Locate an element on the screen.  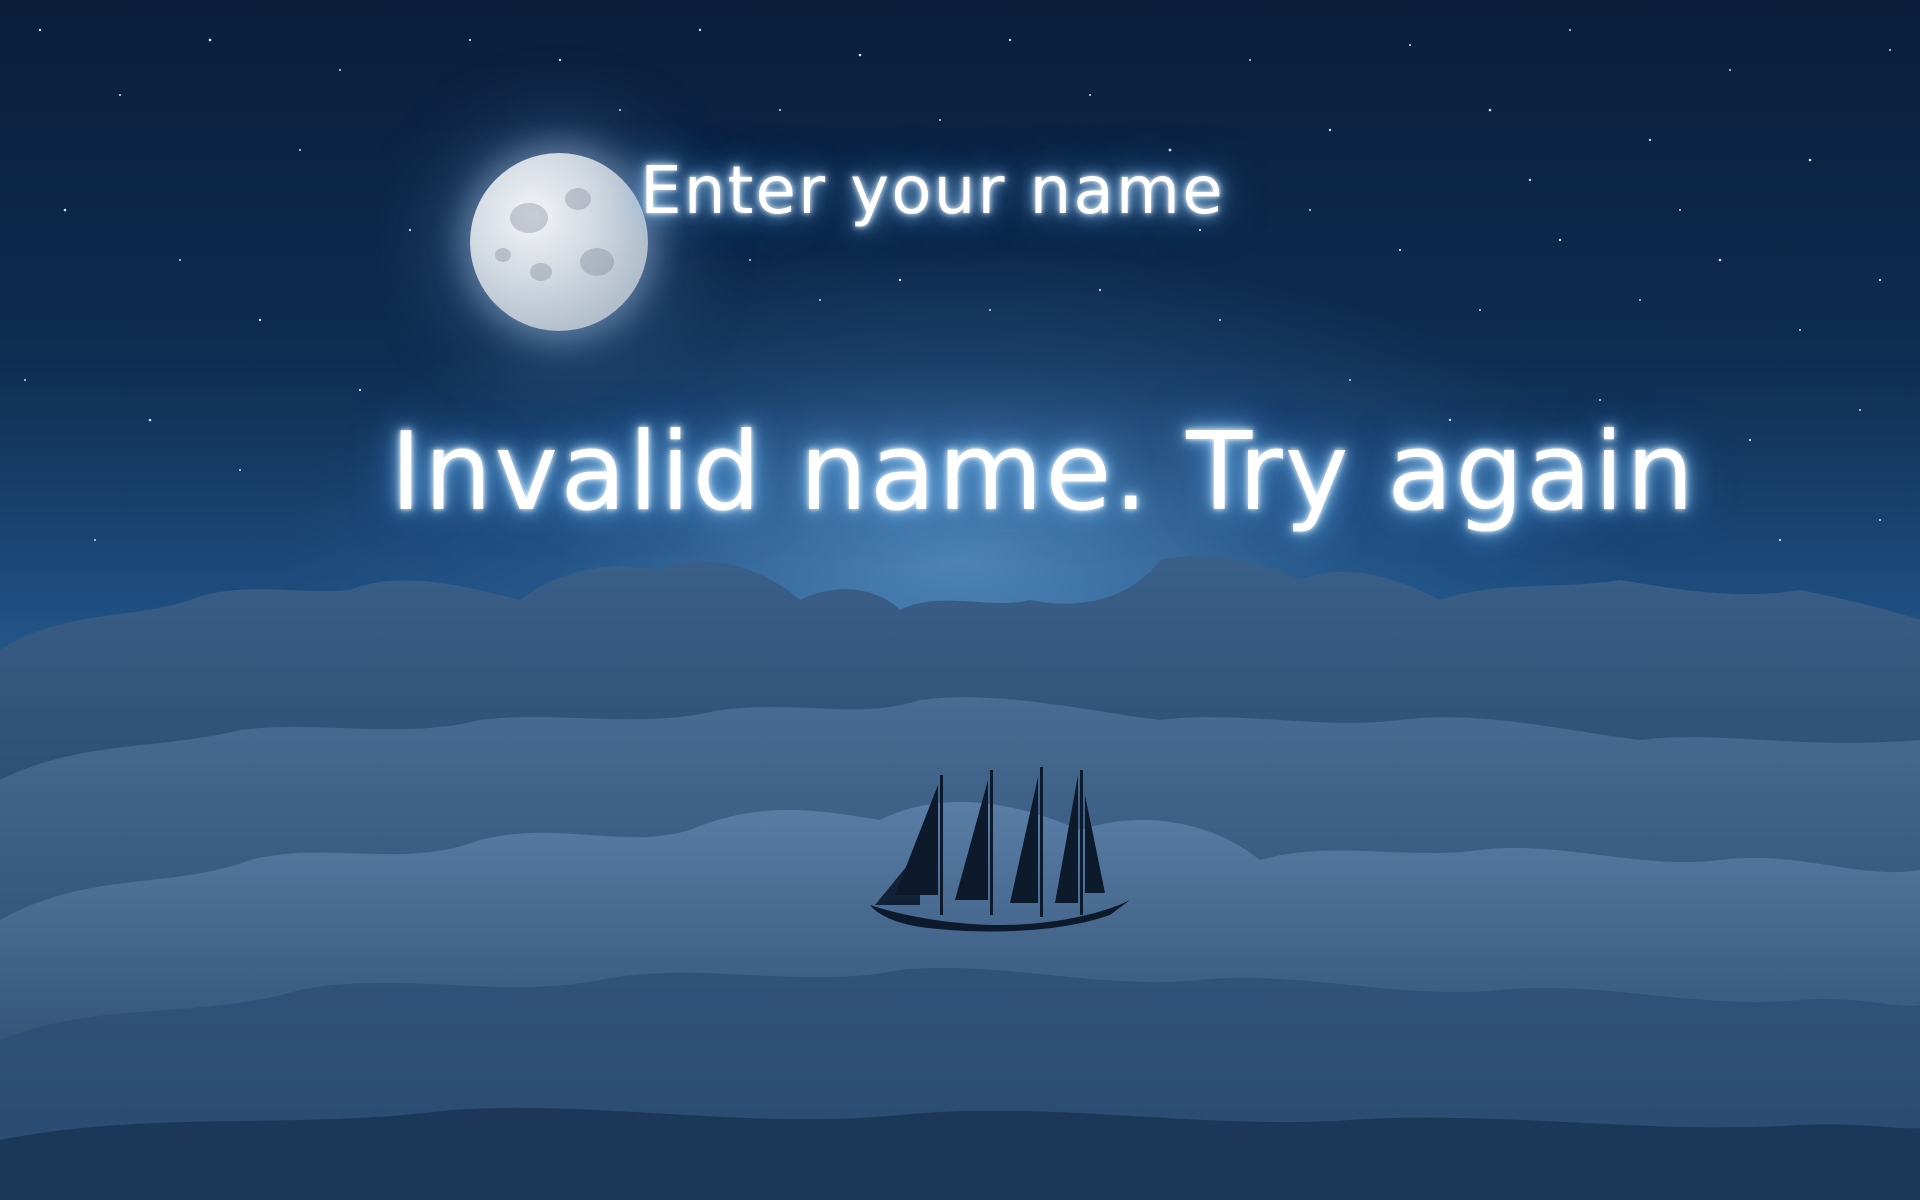
error-message: Invalid name. Try again is located at coordinates (1043, 472).